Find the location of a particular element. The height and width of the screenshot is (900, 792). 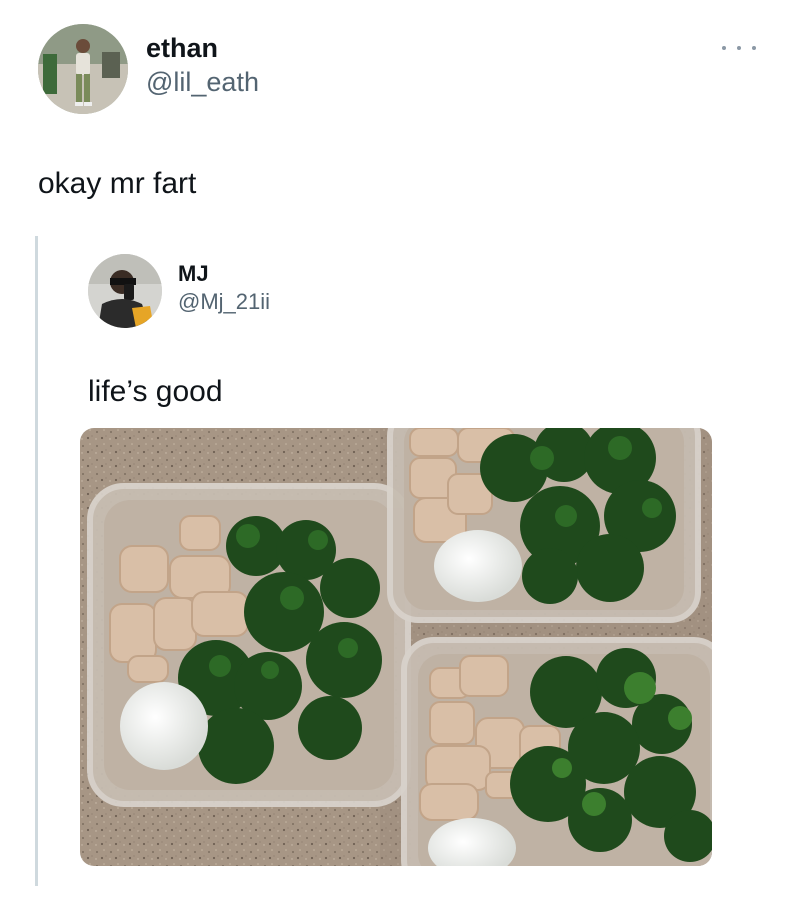

quoted-author-avatar is located at coordinates (125, 291).